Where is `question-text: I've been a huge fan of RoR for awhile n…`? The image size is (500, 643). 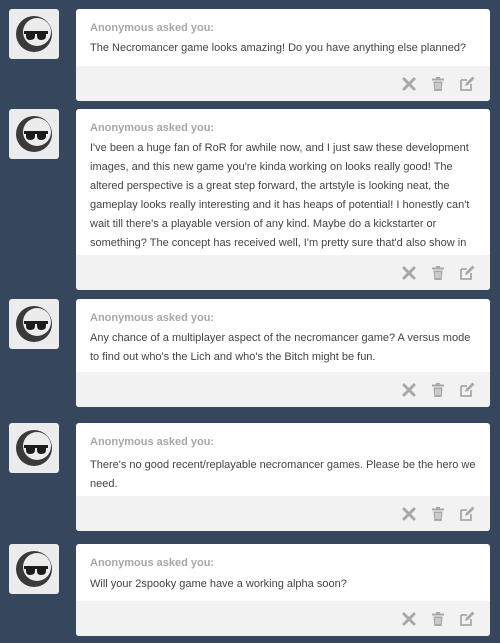
question-text: I've been a huge fan of RoR for awhile n… is located at coordinates (280, 205).